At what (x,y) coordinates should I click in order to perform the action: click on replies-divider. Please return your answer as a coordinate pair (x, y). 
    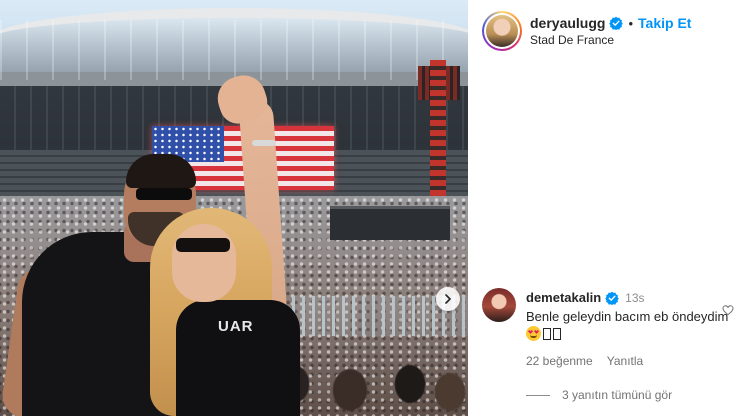
    Looking at the image, I should click on (538, 395).